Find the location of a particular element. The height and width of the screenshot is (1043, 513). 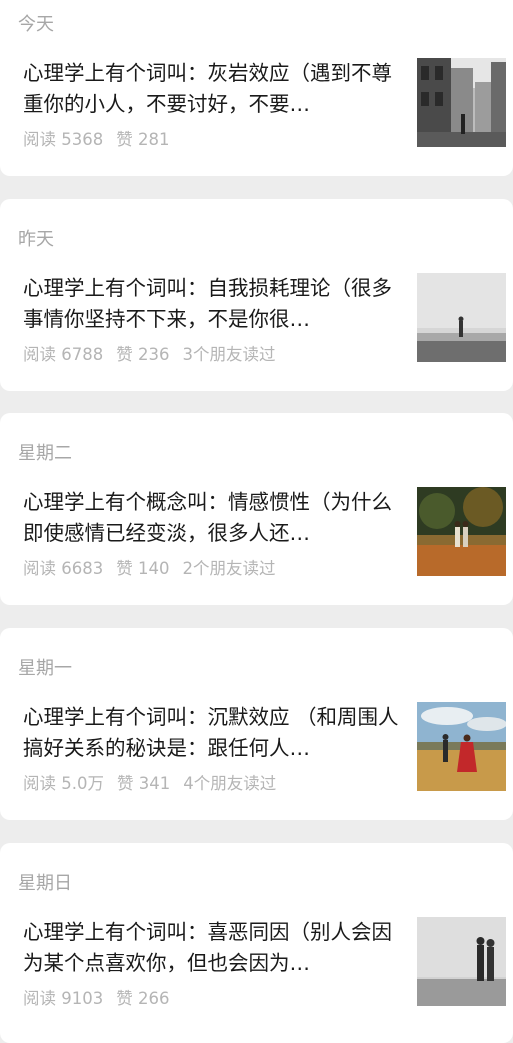

friends-read: 3个朋友读过 is located at coordinates (229, 354).